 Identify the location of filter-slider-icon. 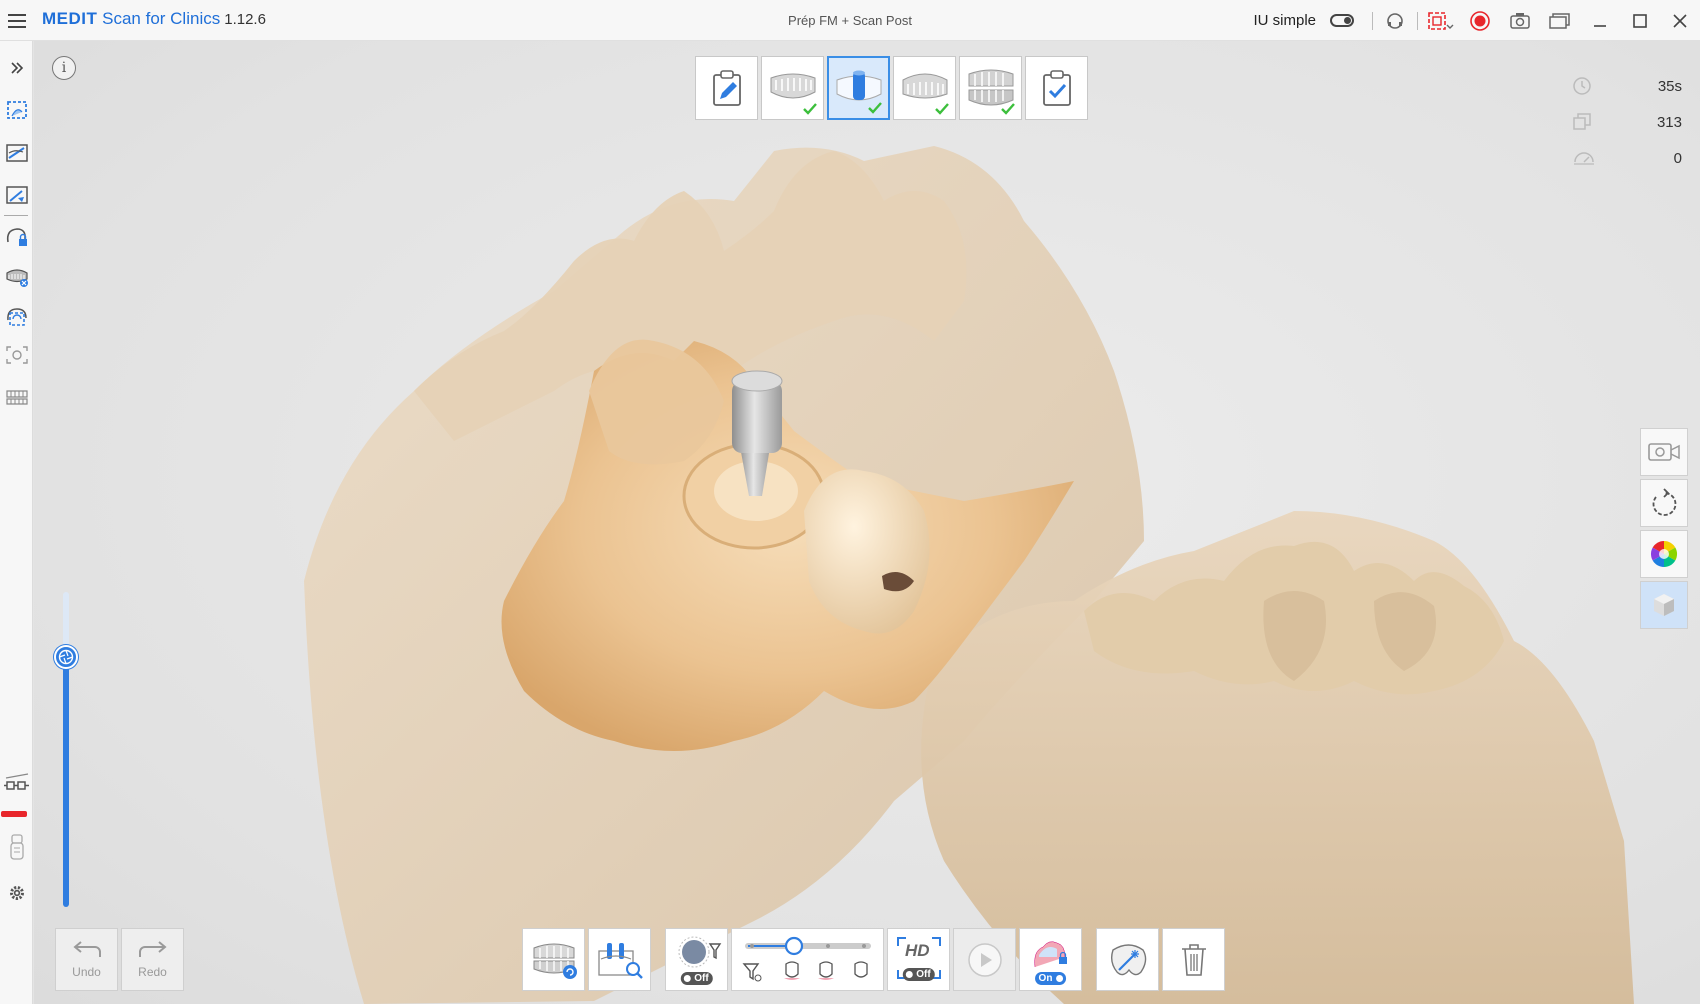
(806, 958).